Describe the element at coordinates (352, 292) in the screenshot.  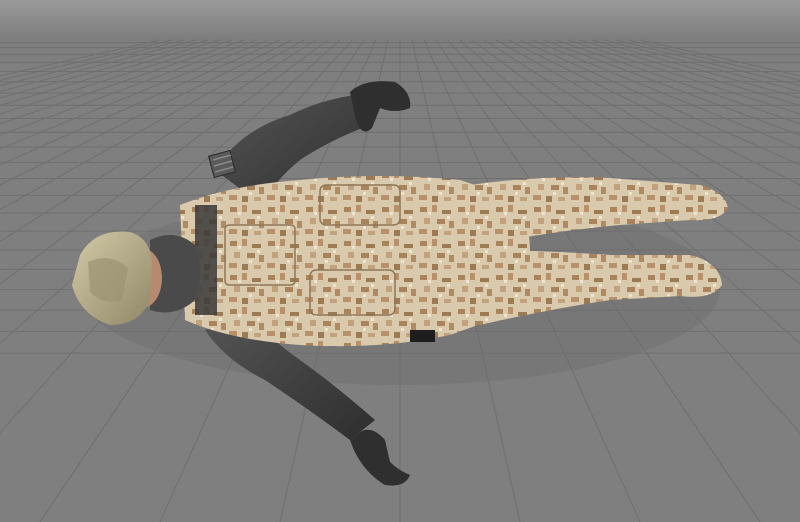
I see `belt-pouch` at that location.